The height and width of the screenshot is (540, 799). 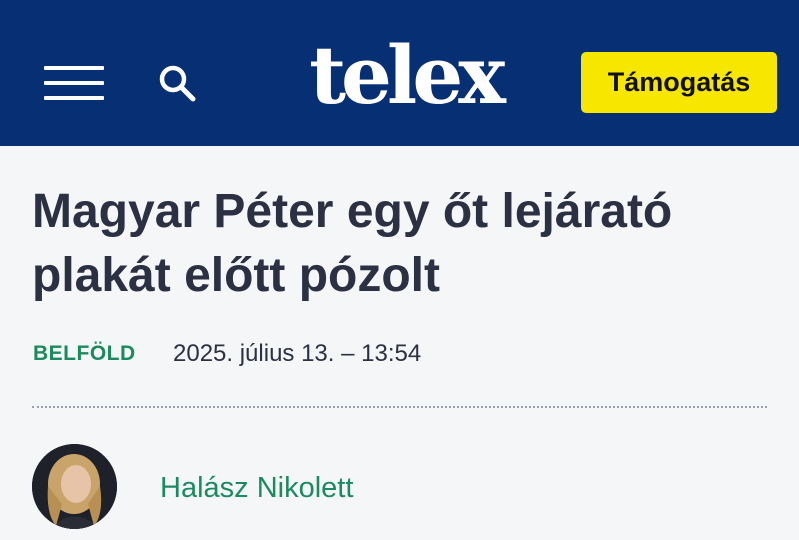 What do you see at coordinates (74, 68) in the screenshot?
I see `menu-icon-bar-top` at bounding box center [74, 68].